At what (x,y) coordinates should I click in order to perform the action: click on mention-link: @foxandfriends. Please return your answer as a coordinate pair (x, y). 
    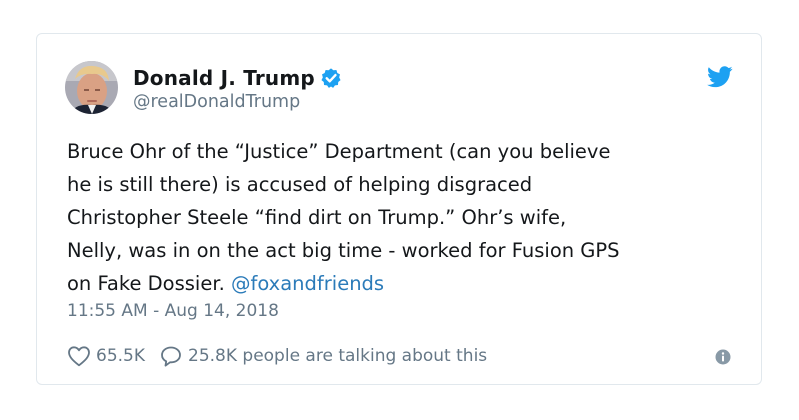
    Looking at the image, I should click on (307, 283).